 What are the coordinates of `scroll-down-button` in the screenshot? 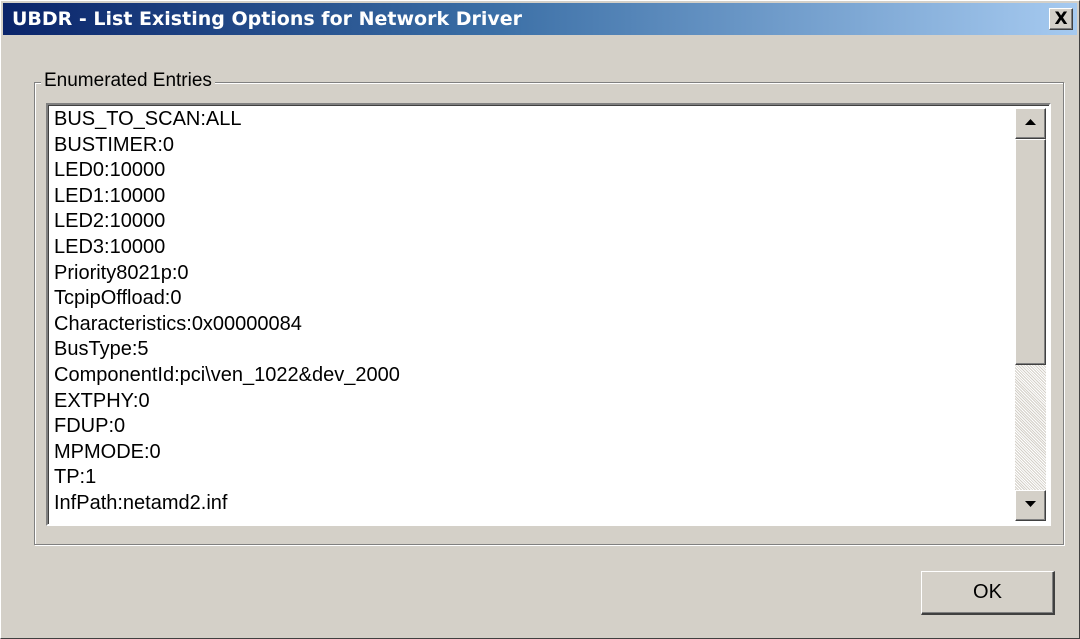 It's located at (1030, 505).